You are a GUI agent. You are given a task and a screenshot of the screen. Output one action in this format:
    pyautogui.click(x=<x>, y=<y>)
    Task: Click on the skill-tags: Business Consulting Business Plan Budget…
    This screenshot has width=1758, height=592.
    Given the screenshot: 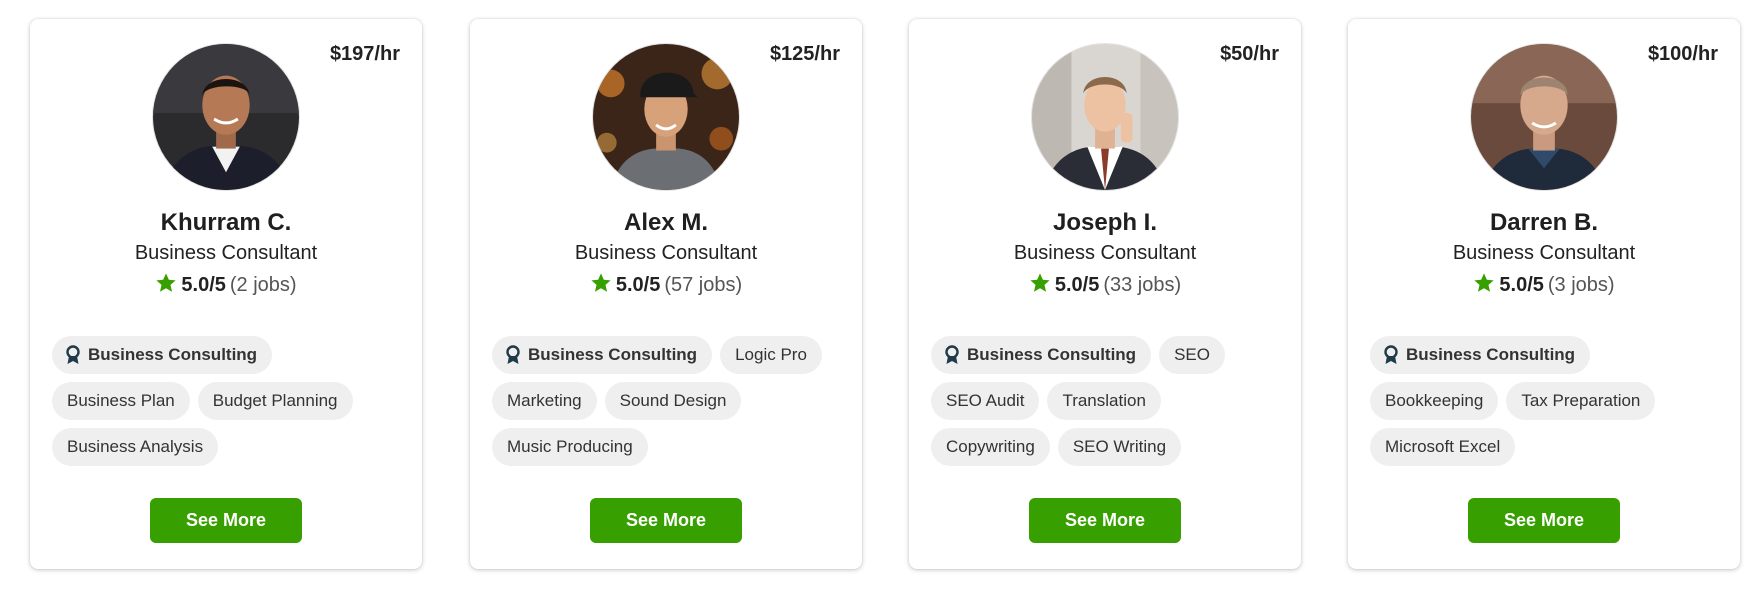 What is the action you would take?
    pyautogui.click(x=228, y=401)
    